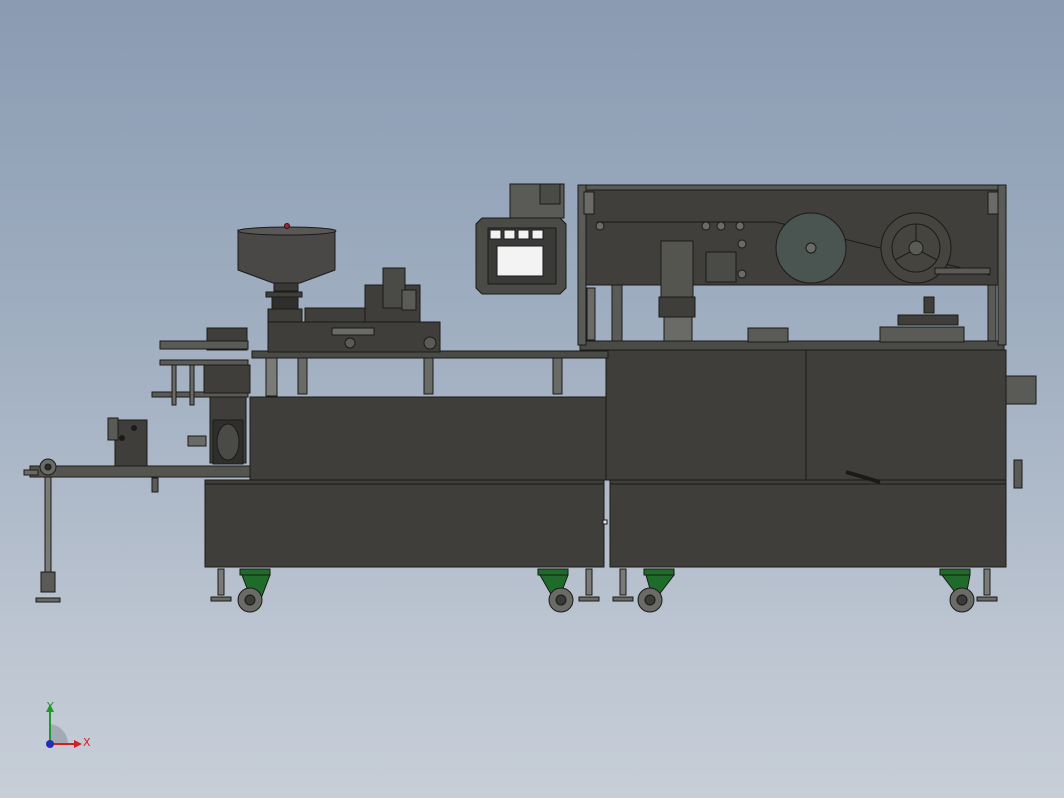 This screenshot has width=1064, height=798. I want to click on coordinate-triad: X Y, so click(68, 730).